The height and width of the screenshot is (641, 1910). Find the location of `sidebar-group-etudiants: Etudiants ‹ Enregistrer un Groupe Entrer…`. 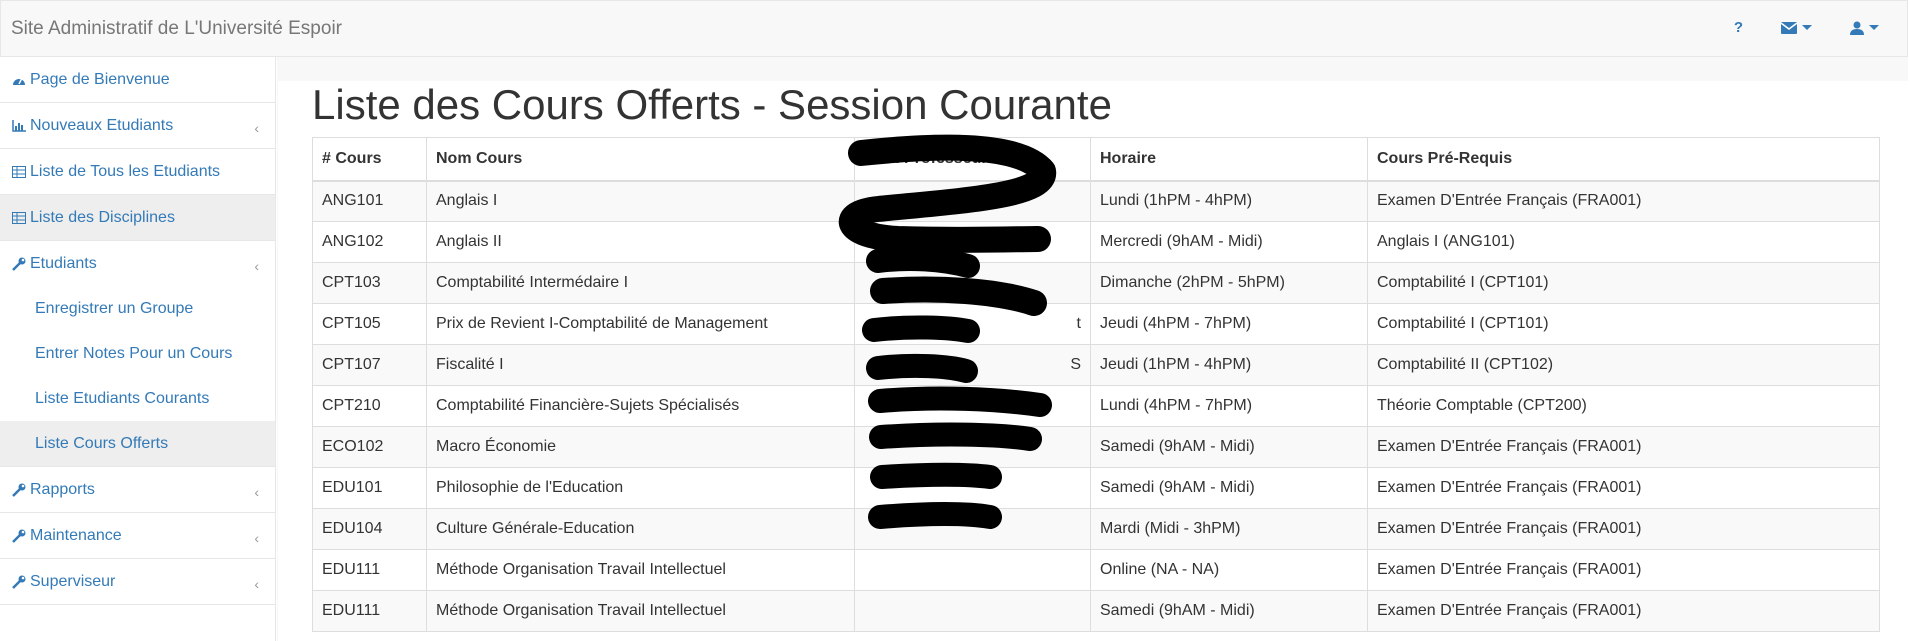

sidebar-group-etudiants: Etudiants ‹ Enregistrer un Groupe Entrer… is located at coordinates (137, 354).